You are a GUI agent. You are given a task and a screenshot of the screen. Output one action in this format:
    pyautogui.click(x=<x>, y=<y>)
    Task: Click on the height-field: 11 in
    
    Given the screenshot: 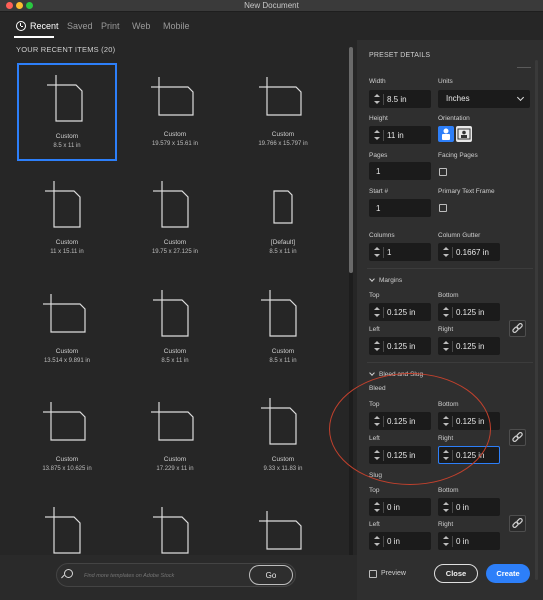 What is the action you would take?
    pyautogui.click(x=400, y=135)
    